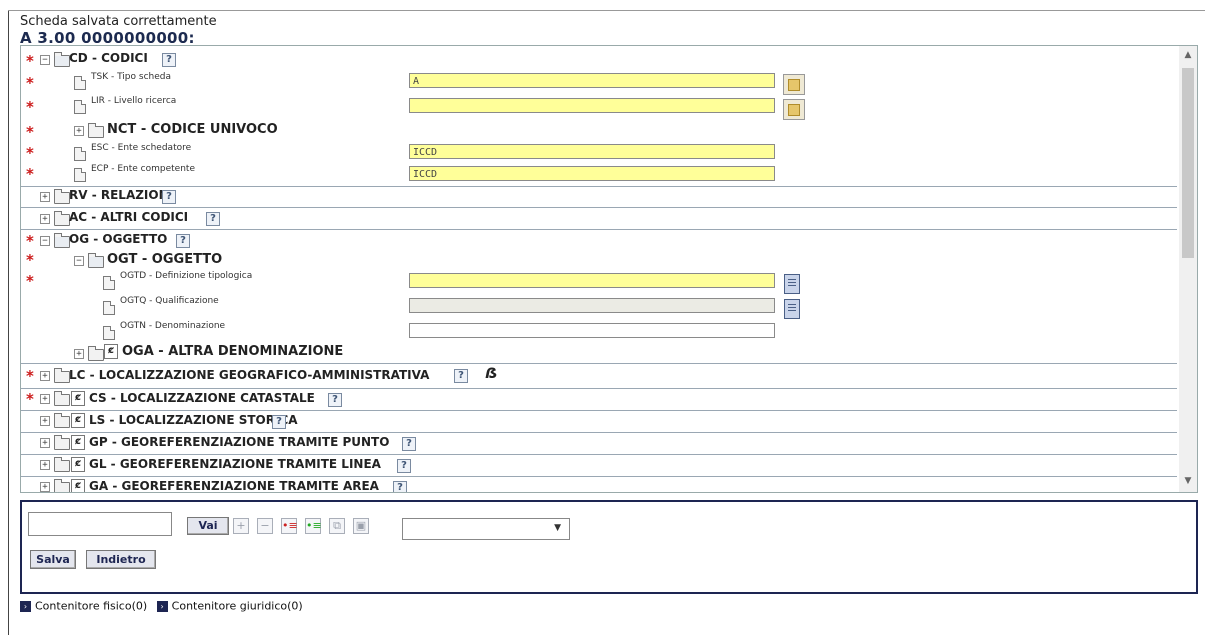 This screenshot has width=1205, height=635. I want to click on help-ga-button: ?, so click(400, 486).